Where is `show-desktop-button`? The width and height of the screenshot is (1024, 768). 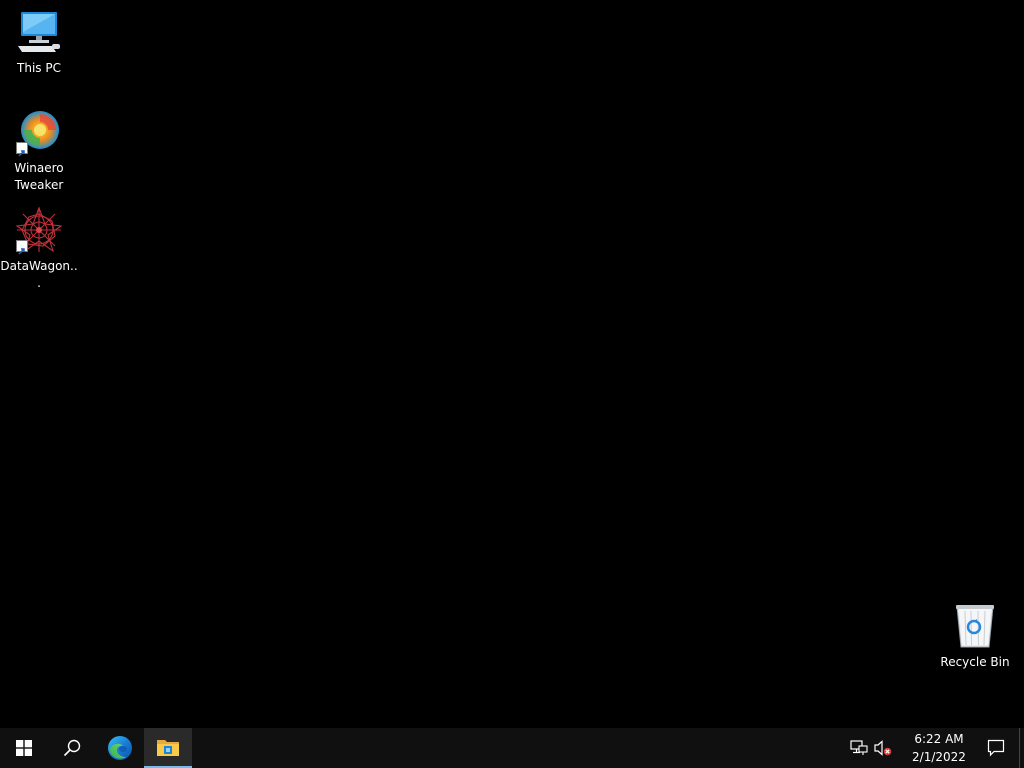 show-desktop-button is located at coordinates (1021, 748).